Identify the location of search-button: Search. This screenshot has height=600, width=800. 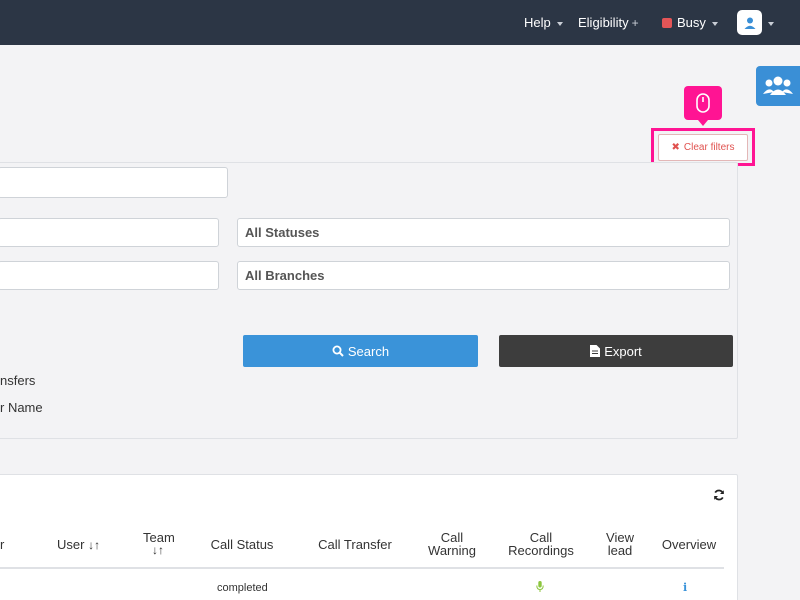
(360, 351).